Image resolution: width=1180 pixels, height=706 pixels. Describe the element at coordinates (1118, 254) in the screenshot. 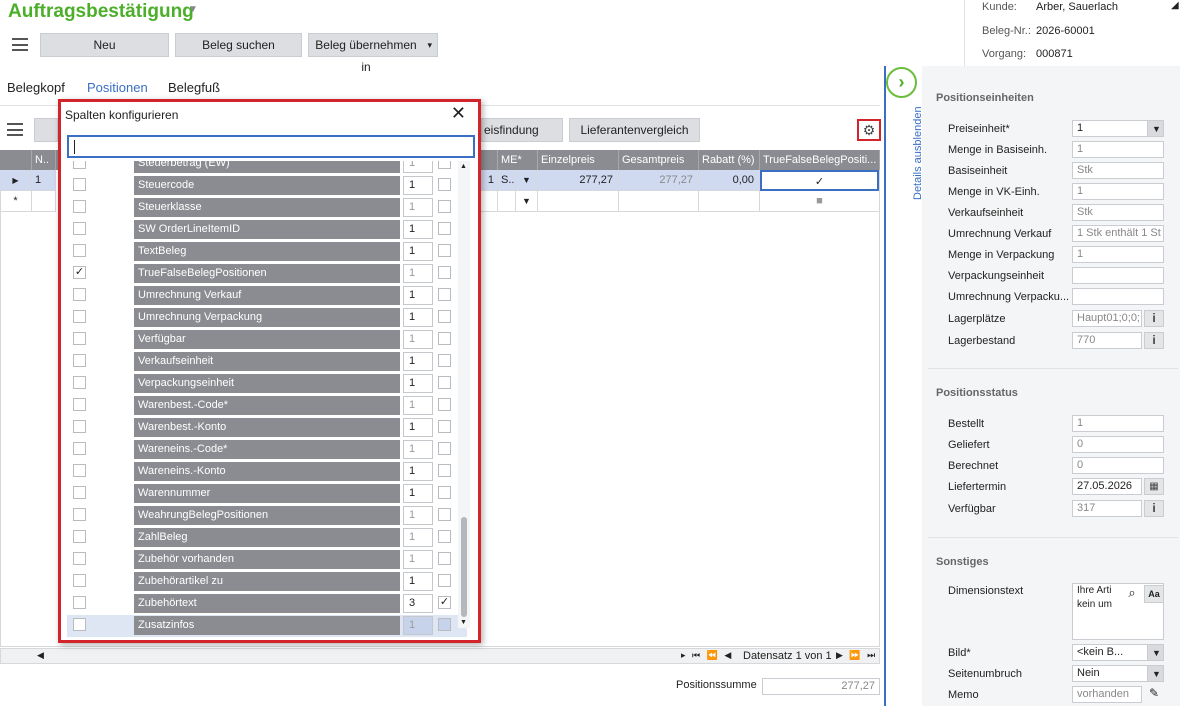

I see `field-menge-verp: 1` at that location.